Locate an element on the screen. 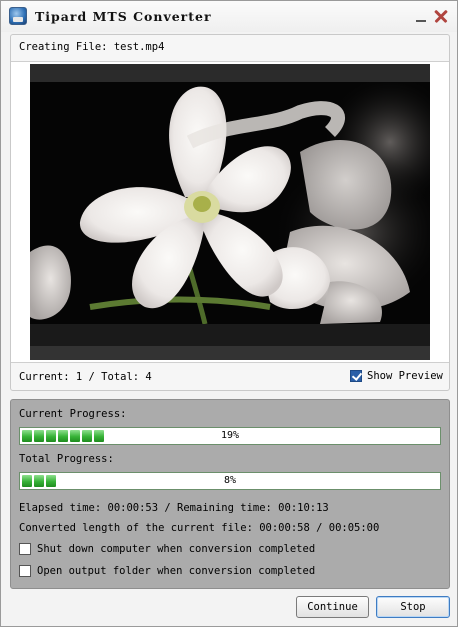 This screenshot has width=458, height=627. current-progress-bar: 19% is located at coordinates (230, 436).